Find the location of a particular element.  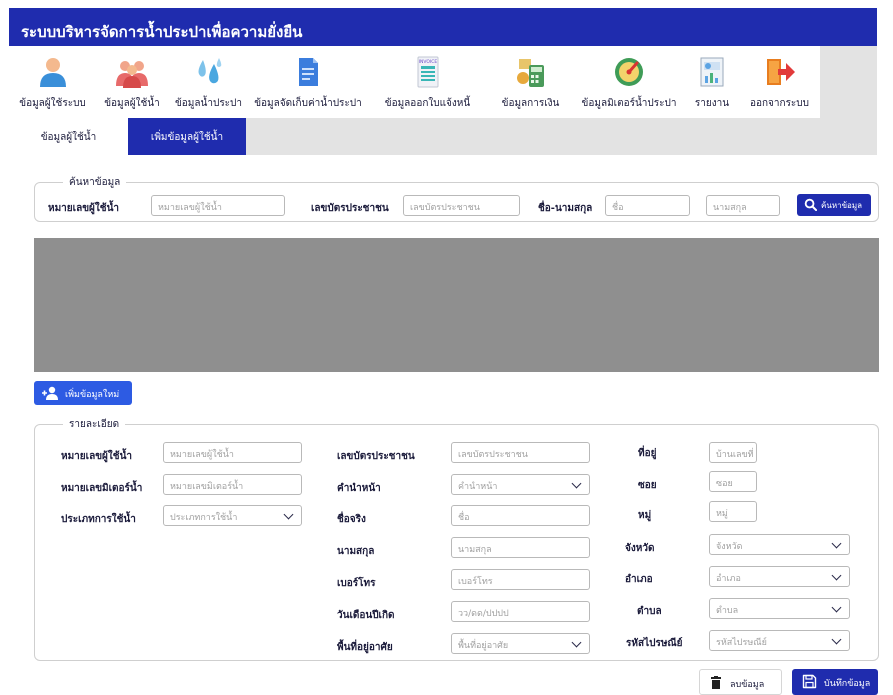

tab-add-water-user: เพิ่มข้อมูลผู้ใช้น้ำ is located at coordinates (187, 136).